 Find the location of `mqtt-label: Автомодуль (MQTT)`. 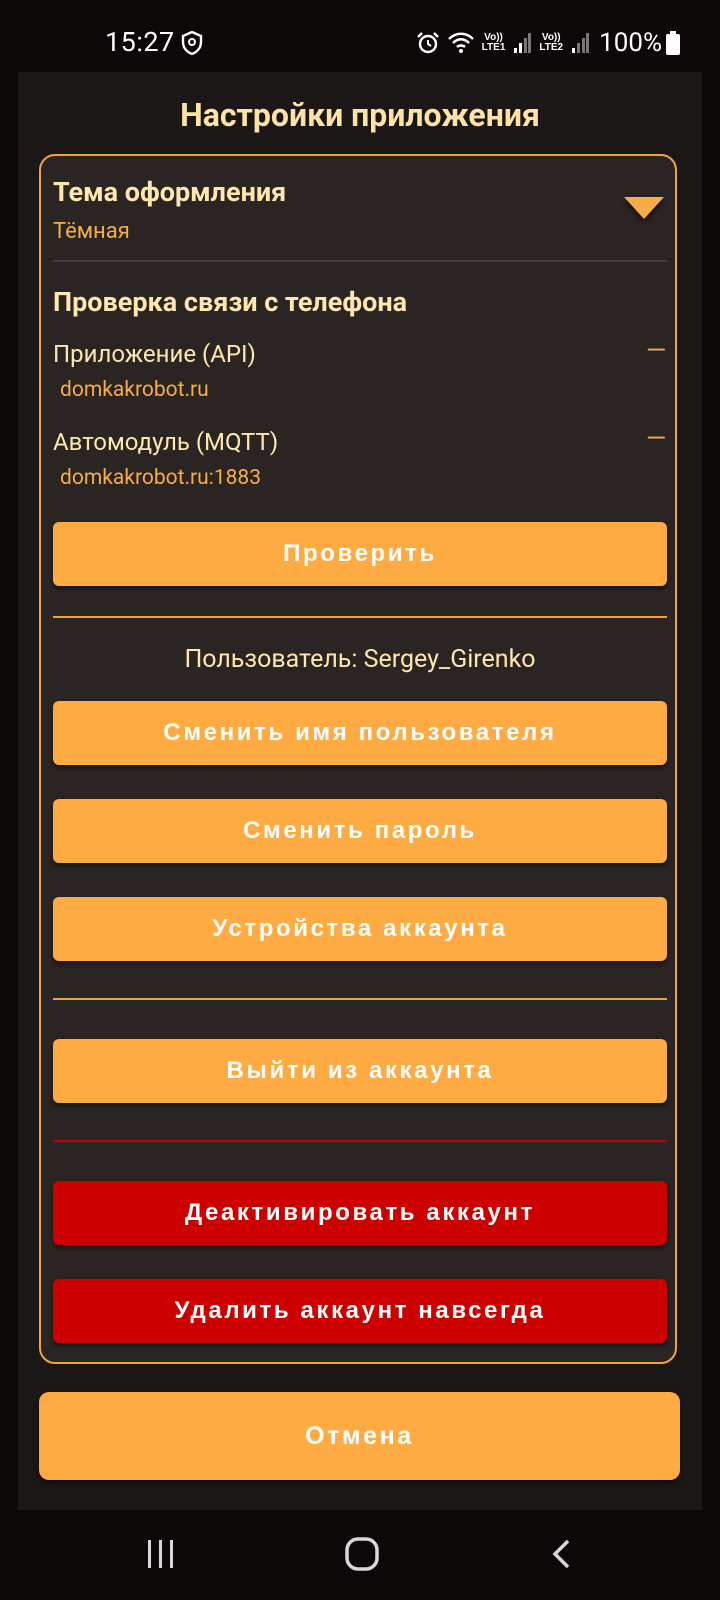

mqtt-label: Автомодуль (MQTT) is located at coordinates (166, 442).